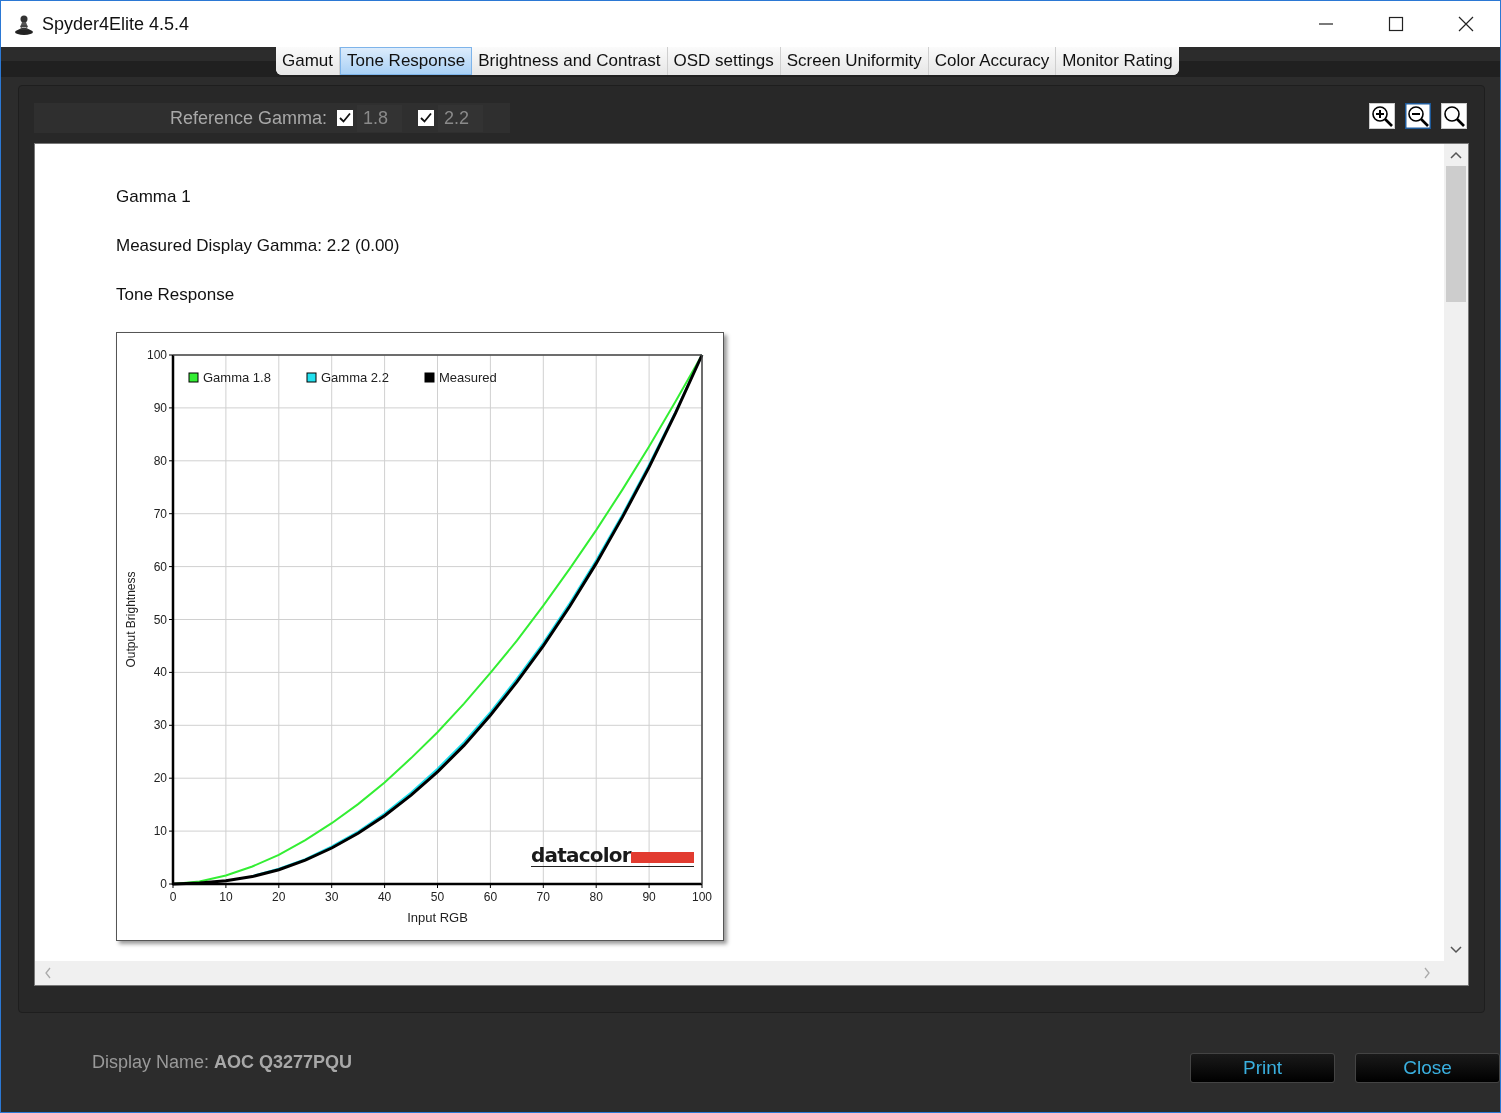 The width and height of the screenshot is (1501, 1113). Describe the element at coordinates (662, 857) in the screenshot. I see `logo-bar` at that location.